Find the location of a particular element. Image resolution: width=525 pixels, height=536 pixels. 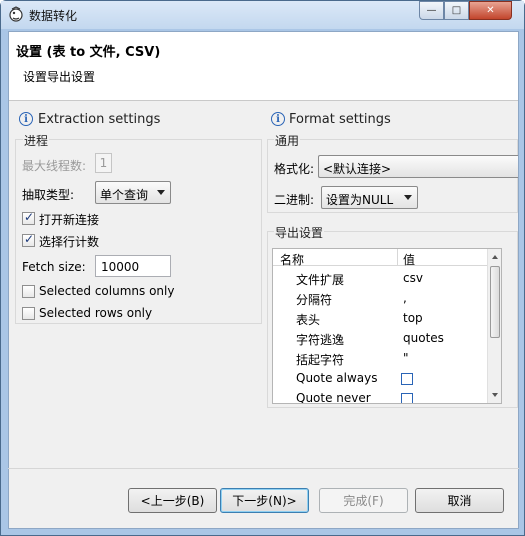

table-row: 括起字符 " is located at coordinates (380, 359).